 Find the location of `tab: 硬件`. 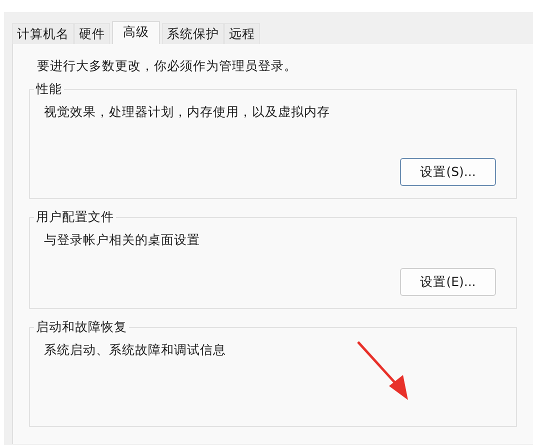

tab: 硬件 is located at coordinates (92, 33).